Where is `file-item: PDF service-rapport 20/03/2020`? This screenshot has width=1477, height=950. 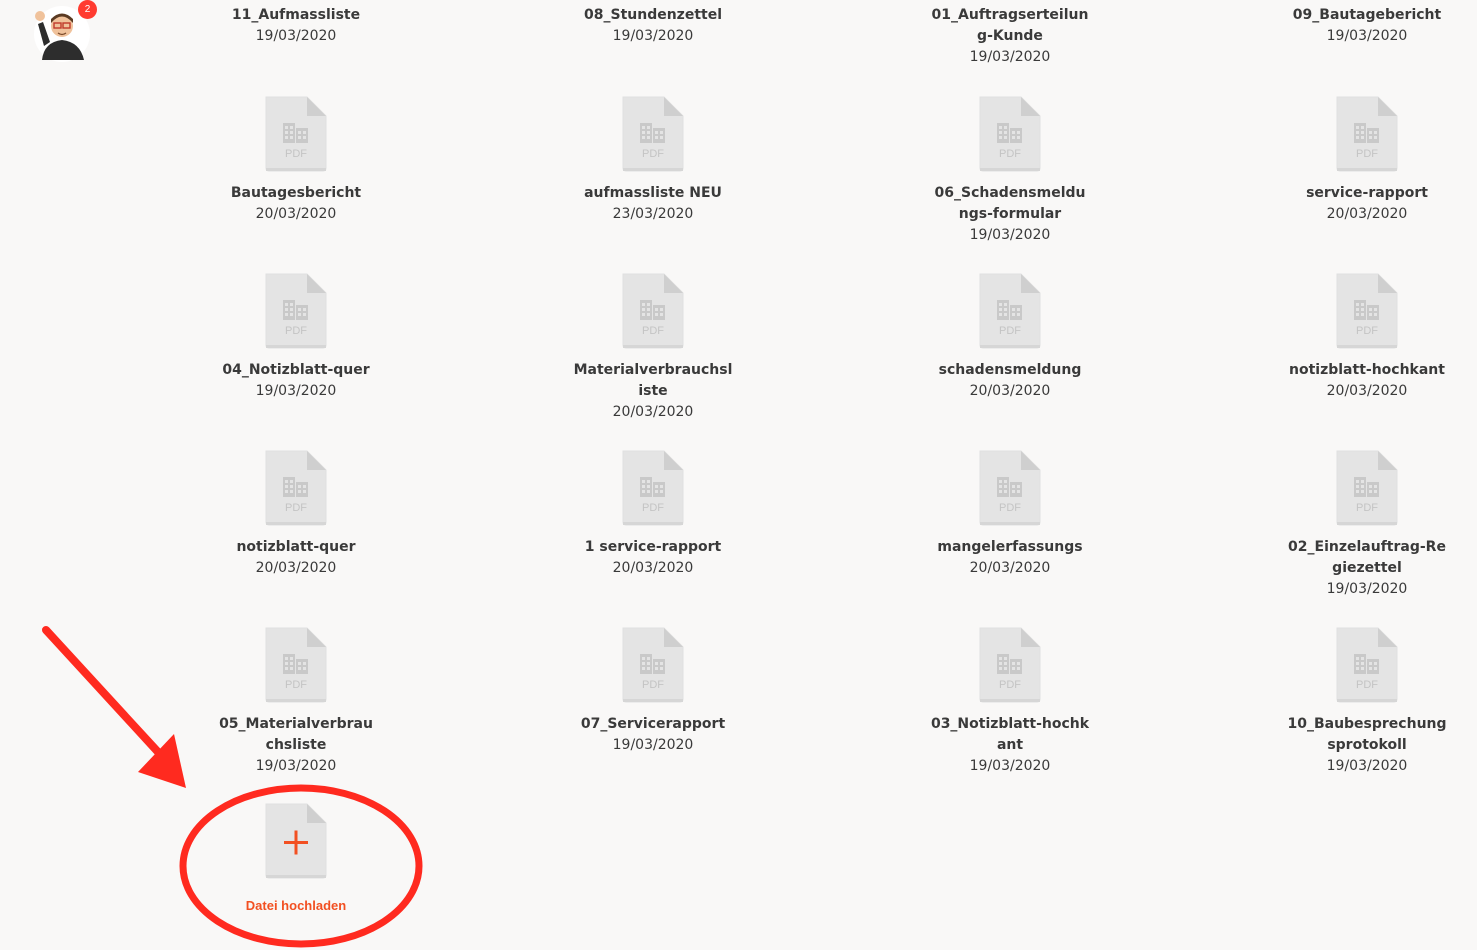
file-item: PDF service-rapport 20/03/2020 is located at coordinates (1367, 160).